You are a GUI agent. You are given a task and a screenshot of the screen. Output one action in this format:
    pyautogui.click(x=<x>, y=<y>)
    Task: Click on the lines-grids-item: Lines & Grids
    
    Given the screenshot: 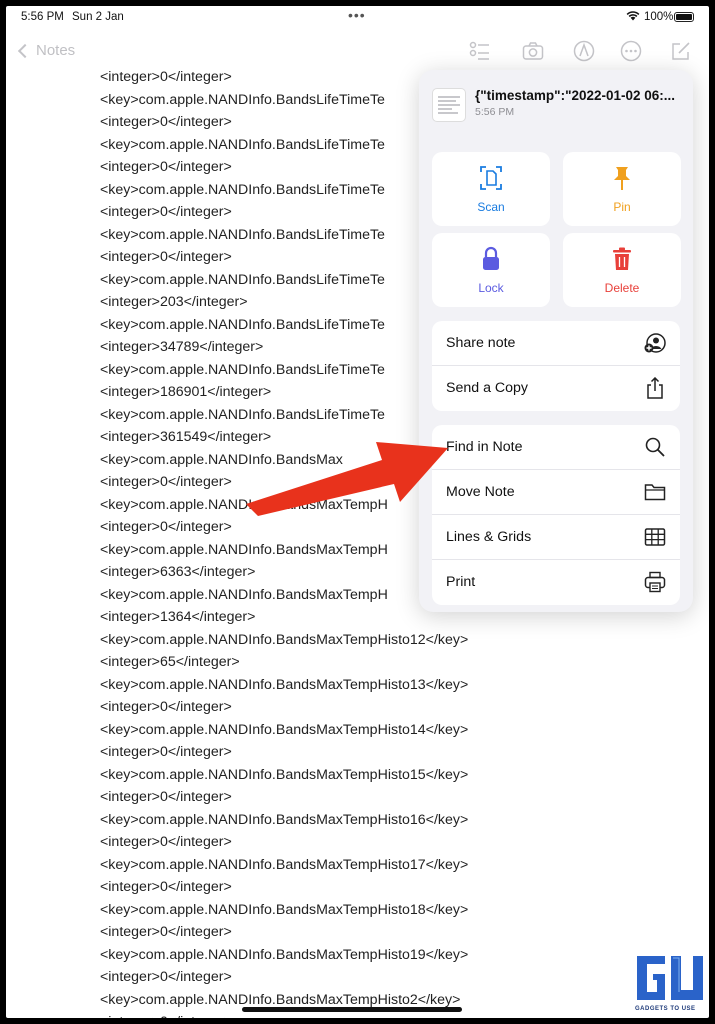 What is the action you would take?
    pyautogui.click(x=556, y=537)
    